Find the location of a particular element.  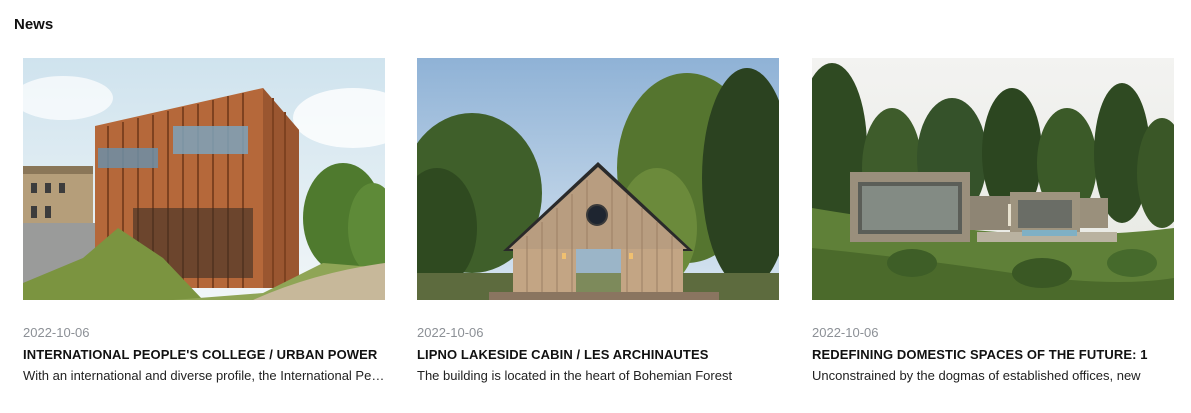

news-title: LIPNO LAKESIDE CABIN / LES ARCHINAUTES is located at coordinates (598, 355).